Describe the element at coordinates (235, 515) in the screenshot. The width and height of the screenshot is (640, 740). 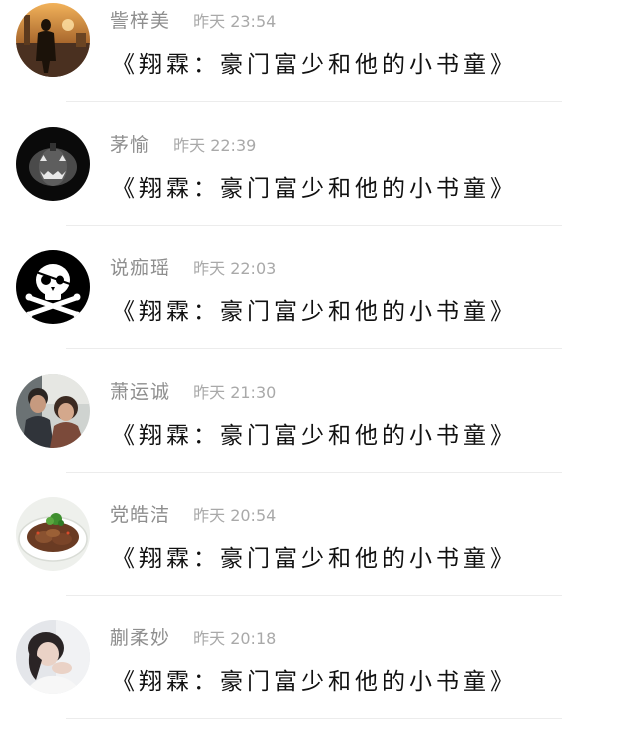
I see `timestamp: 昨天 20:54` at that location.